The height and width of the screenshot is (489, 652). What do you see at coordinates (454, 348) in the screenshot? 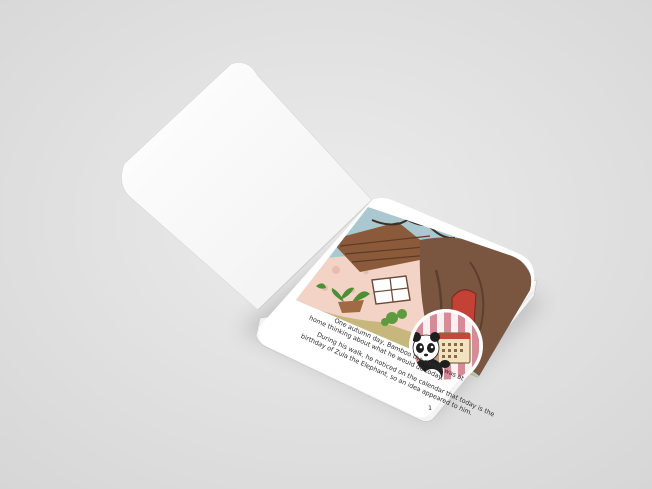
I see `calendar-icon` at bounding box center [454, 348].